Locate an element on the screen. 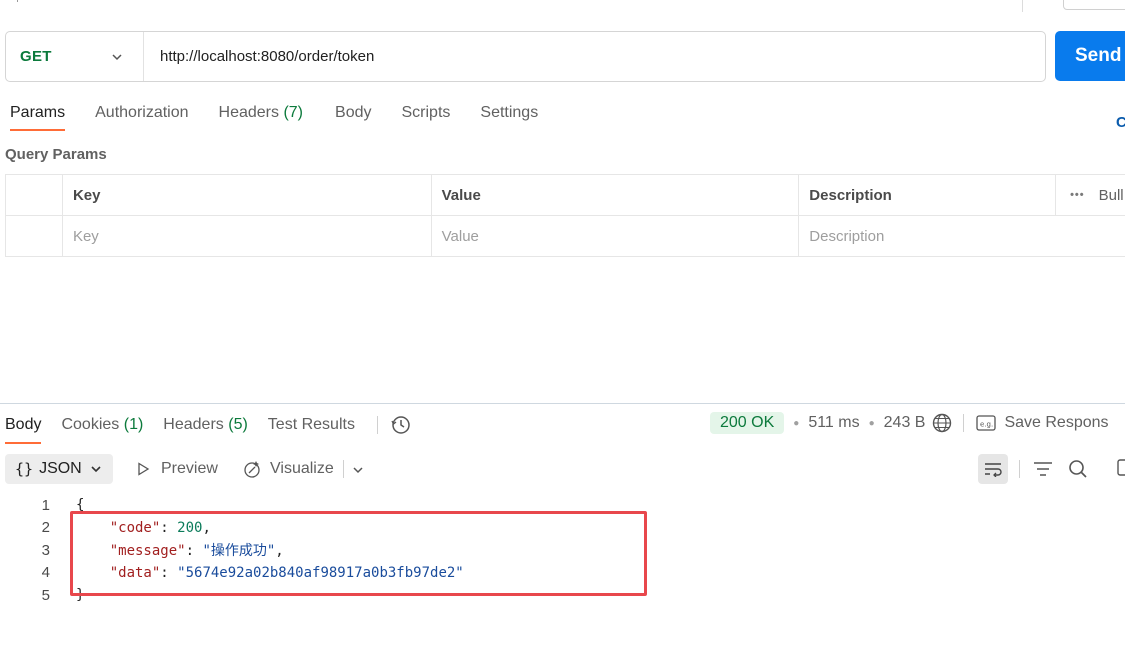 The image size is (1125, 671). tab-body: Body is located at coordinates (353, 117).